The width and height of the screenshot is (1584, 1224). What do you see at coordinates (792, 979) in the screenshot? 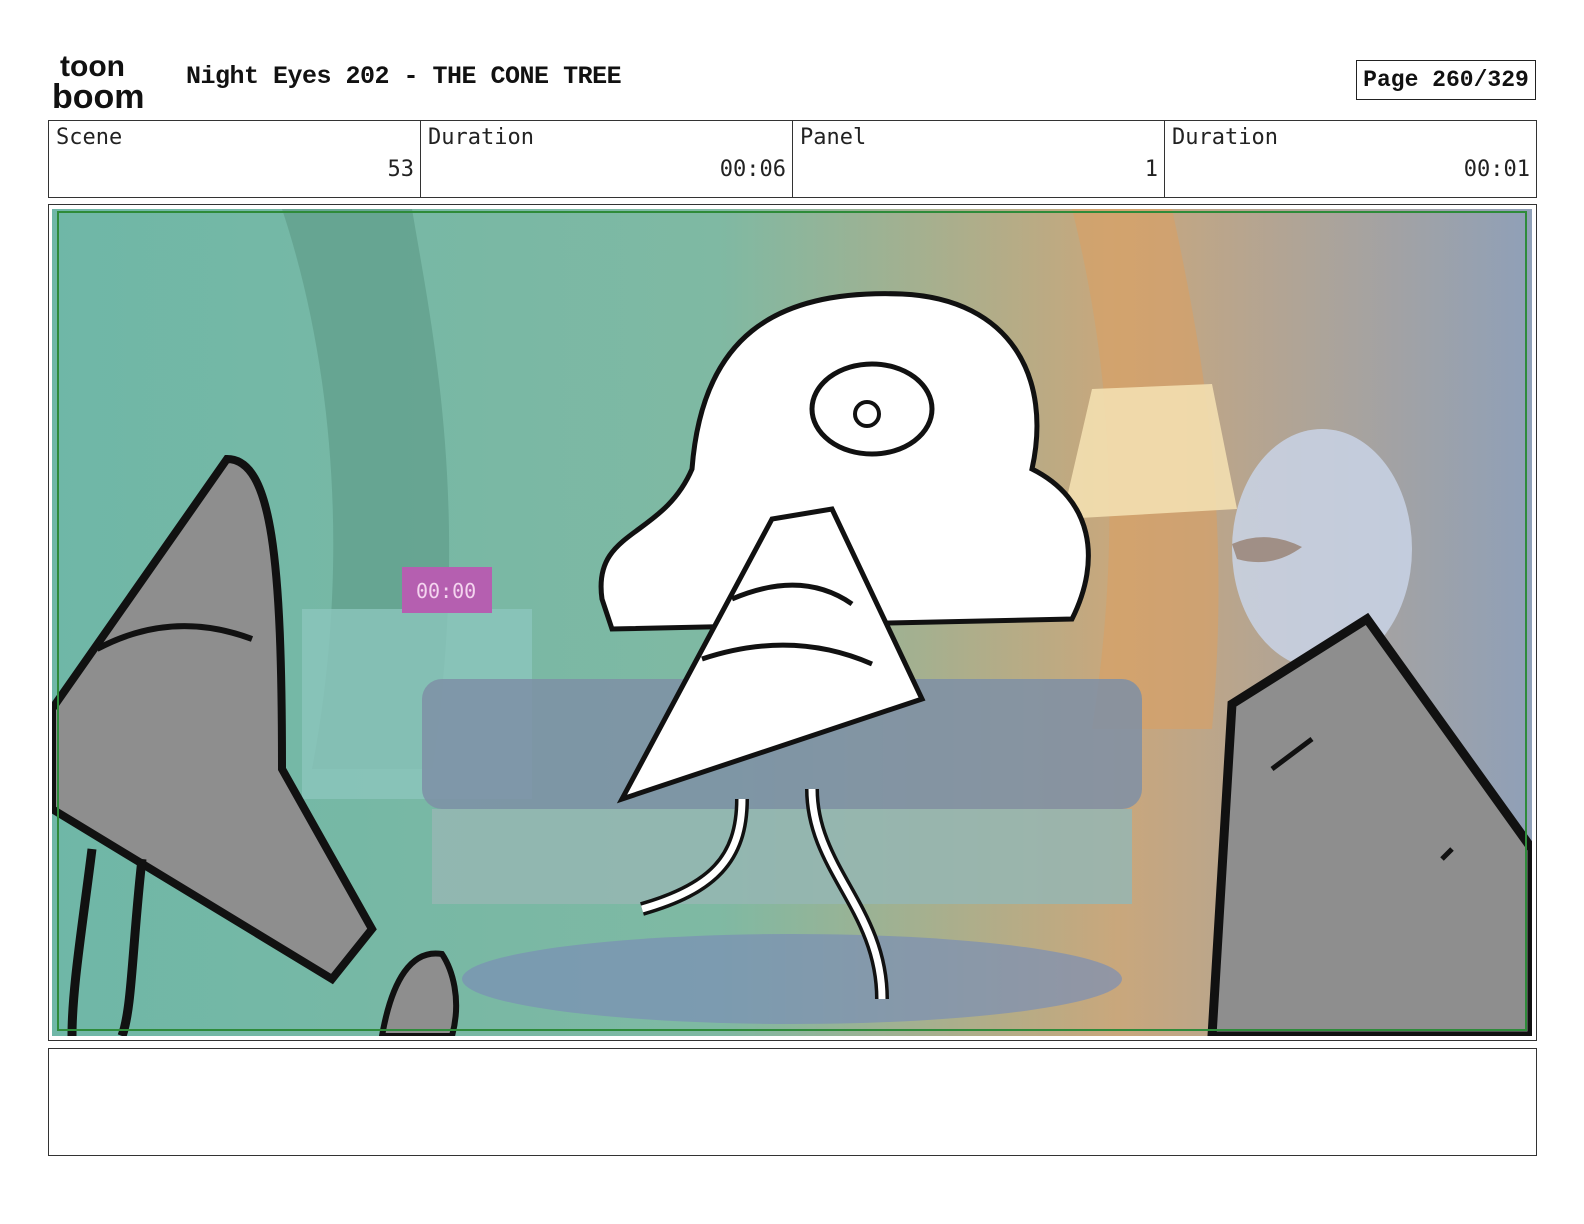
I see `rug` at bounding box center [792, 979].